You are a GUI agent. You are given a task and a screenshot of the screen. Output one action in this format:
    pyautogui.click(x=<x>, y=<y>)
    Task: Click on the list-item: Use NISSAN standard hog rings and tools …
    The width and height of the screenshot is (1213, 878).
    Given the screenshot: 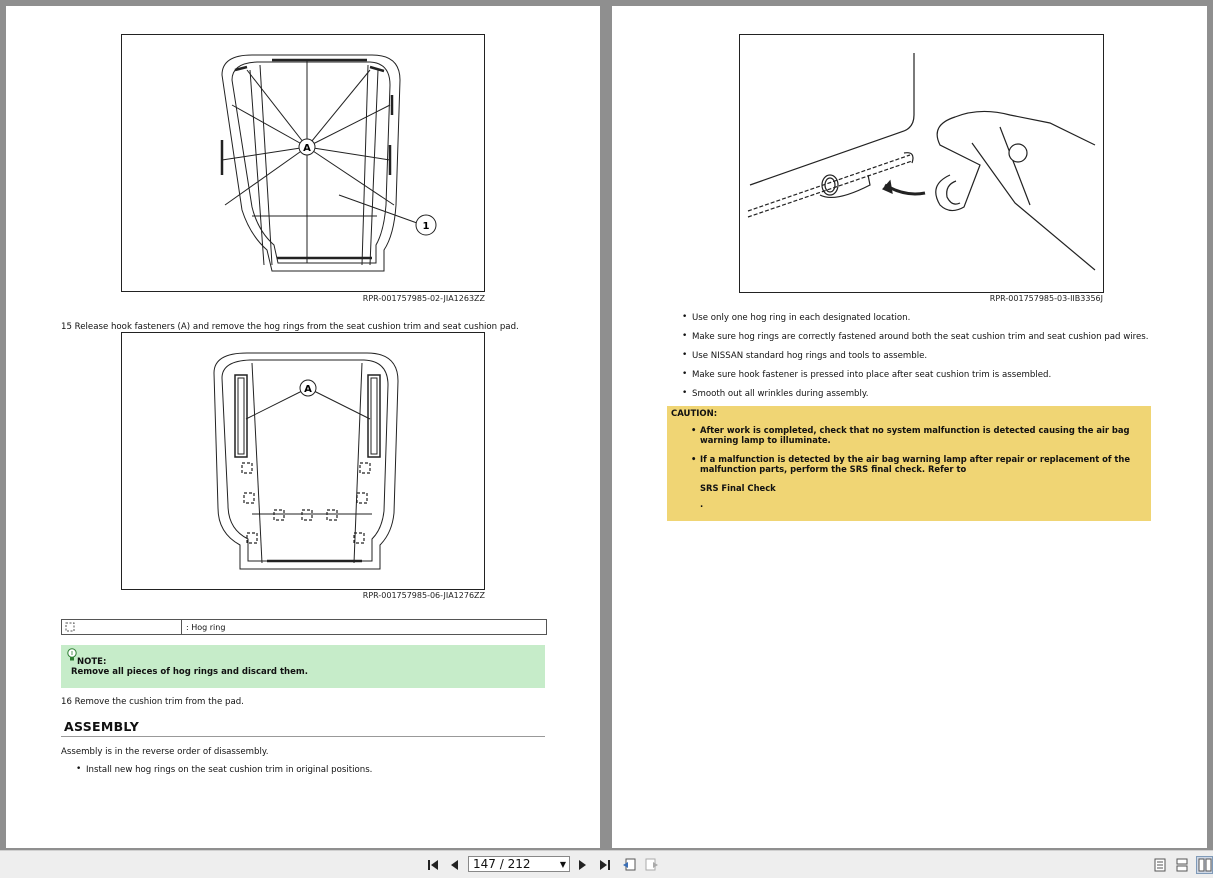 What is the action you would take?
    pyautogui.click(x=915, y=355)
    